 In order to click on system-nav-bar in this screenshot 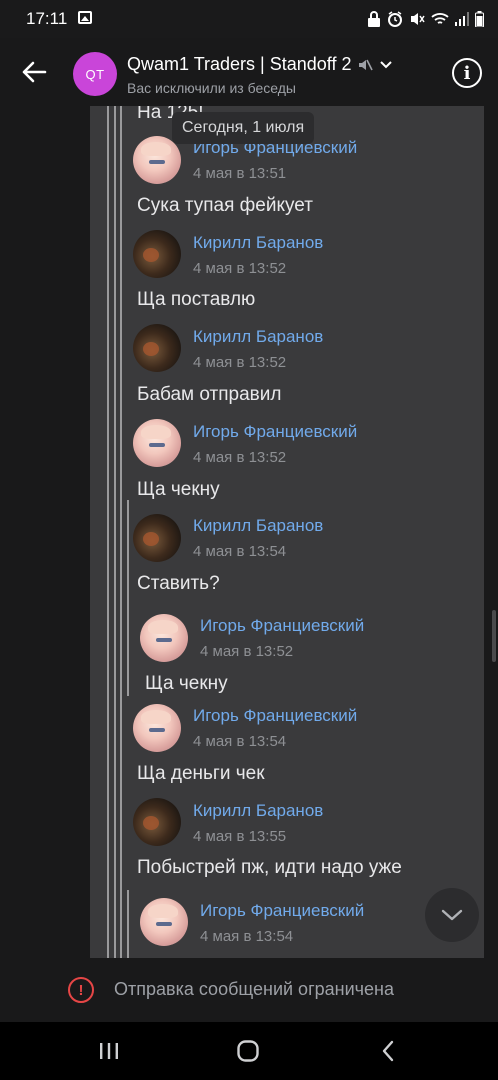, I will do `click(249, 1051)`.